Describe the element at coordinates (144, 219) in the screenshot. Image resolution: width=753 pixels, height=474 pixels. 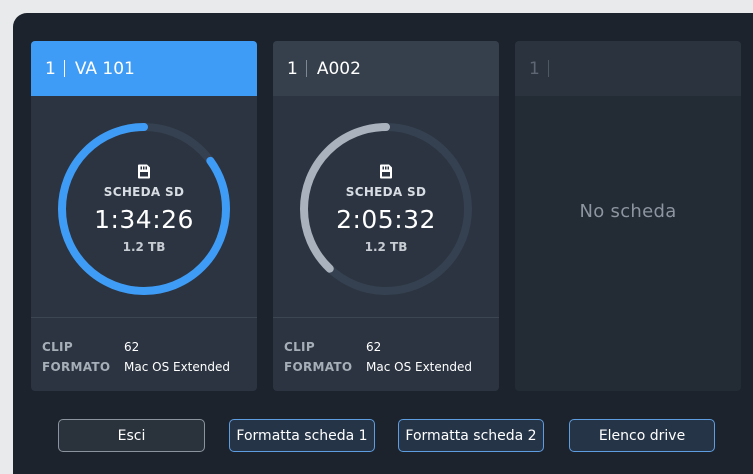
I see `remaining-time: 1:34:26` at that location.